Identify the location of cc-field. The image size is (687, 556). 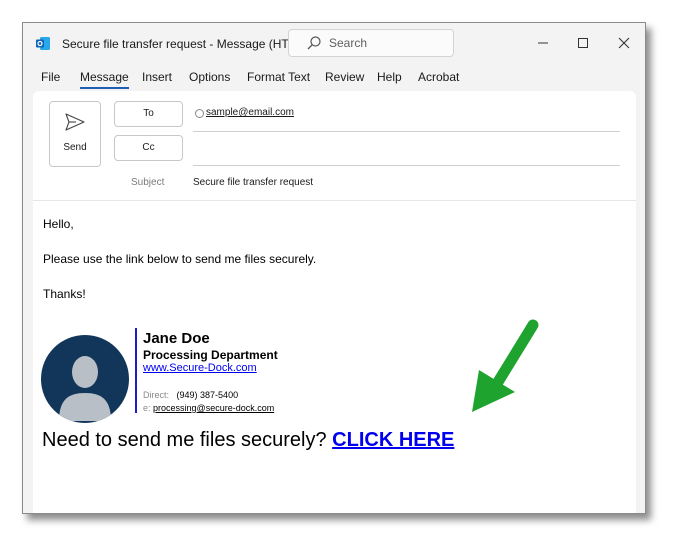
(406, 165).